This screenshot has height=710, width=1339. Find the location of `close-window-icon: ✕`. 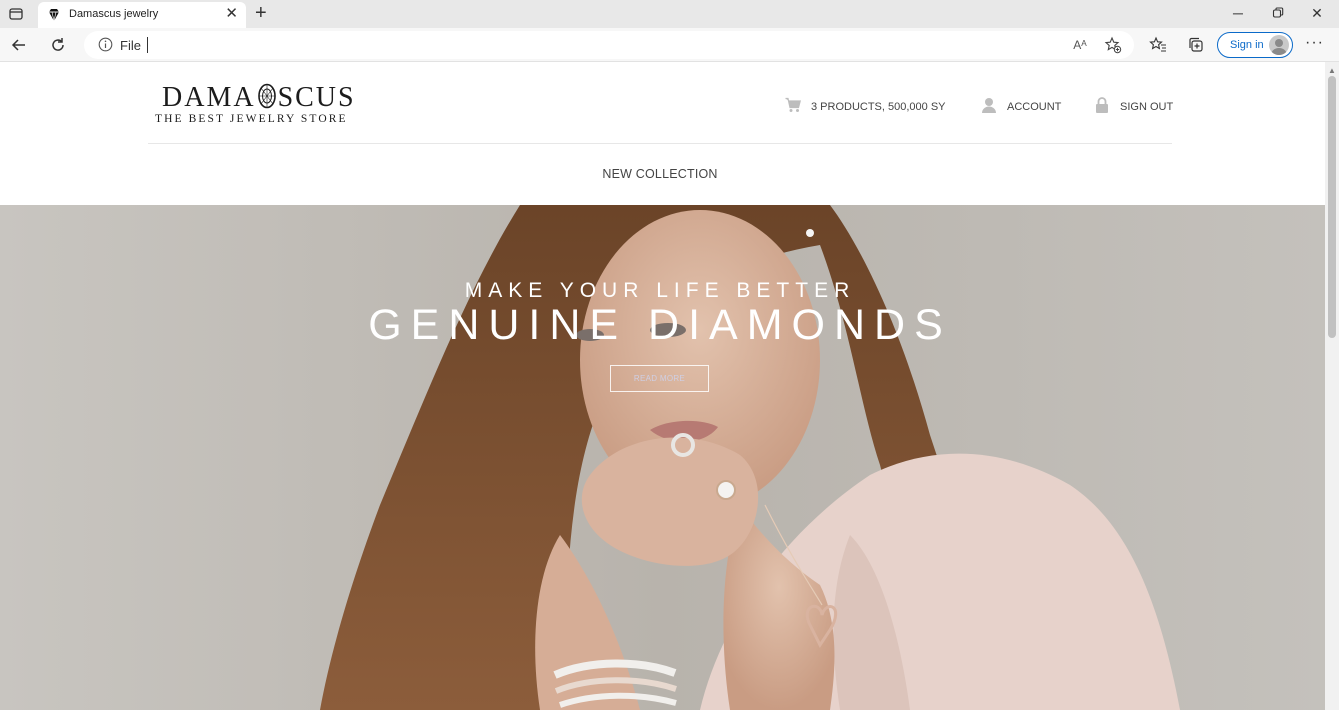

close-window-icon: ✕ is located at coordinates (1317, 13).